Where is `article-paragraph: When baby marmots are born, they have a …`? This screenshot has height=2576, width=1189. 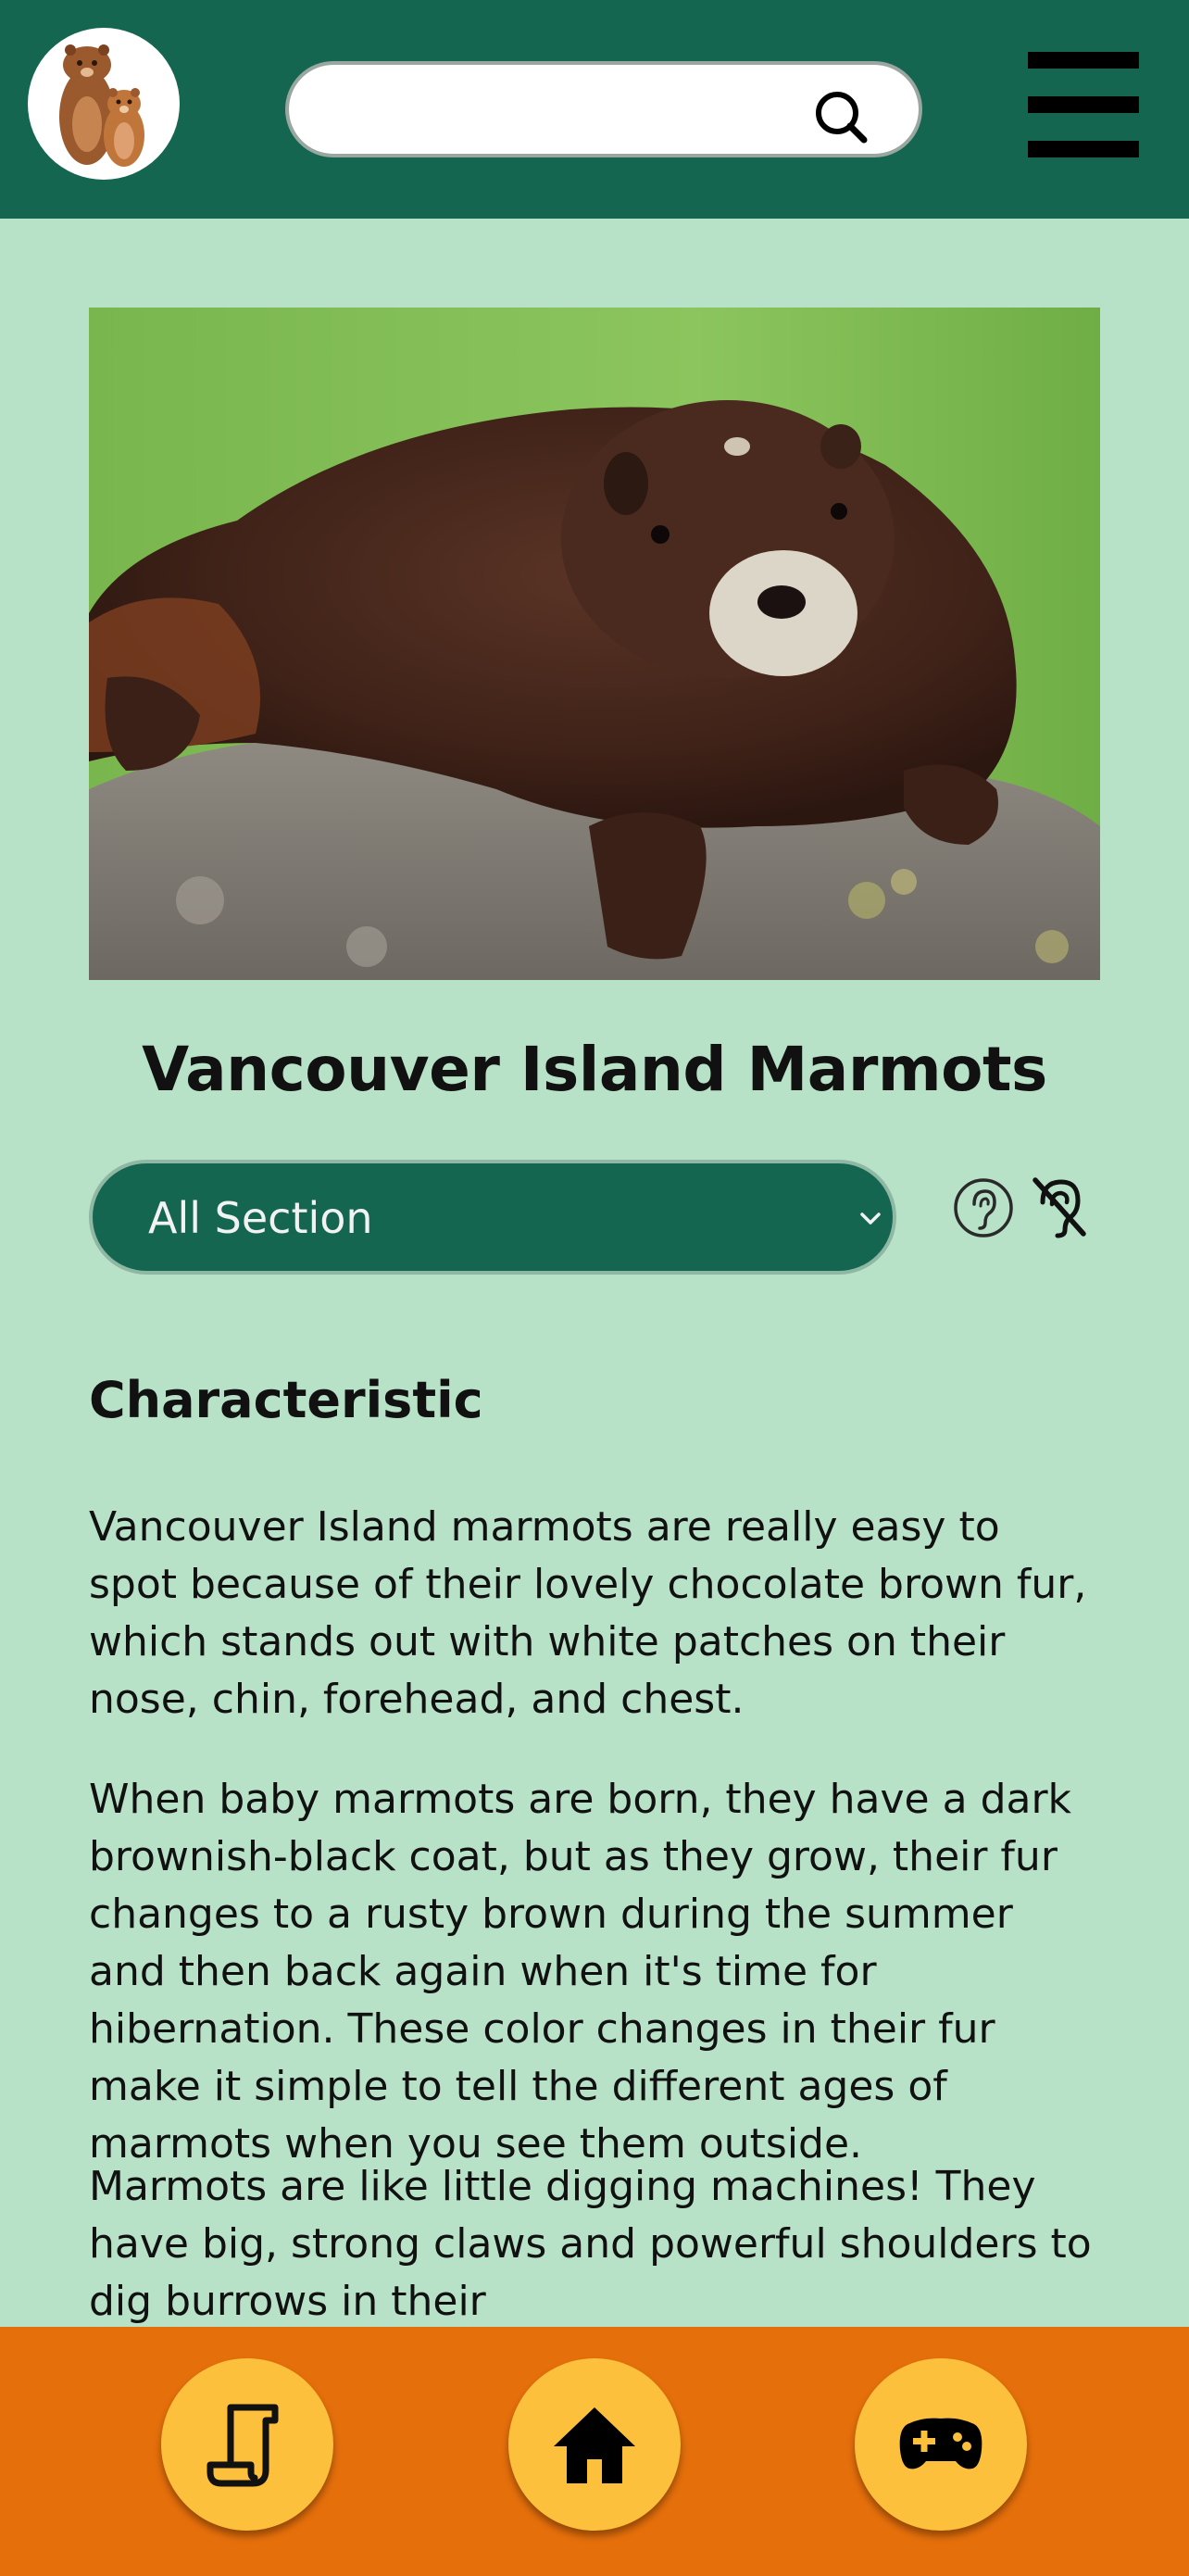 article-paragraph: When baby marmots are born, they have a … is located at coordinates (580, 1972).